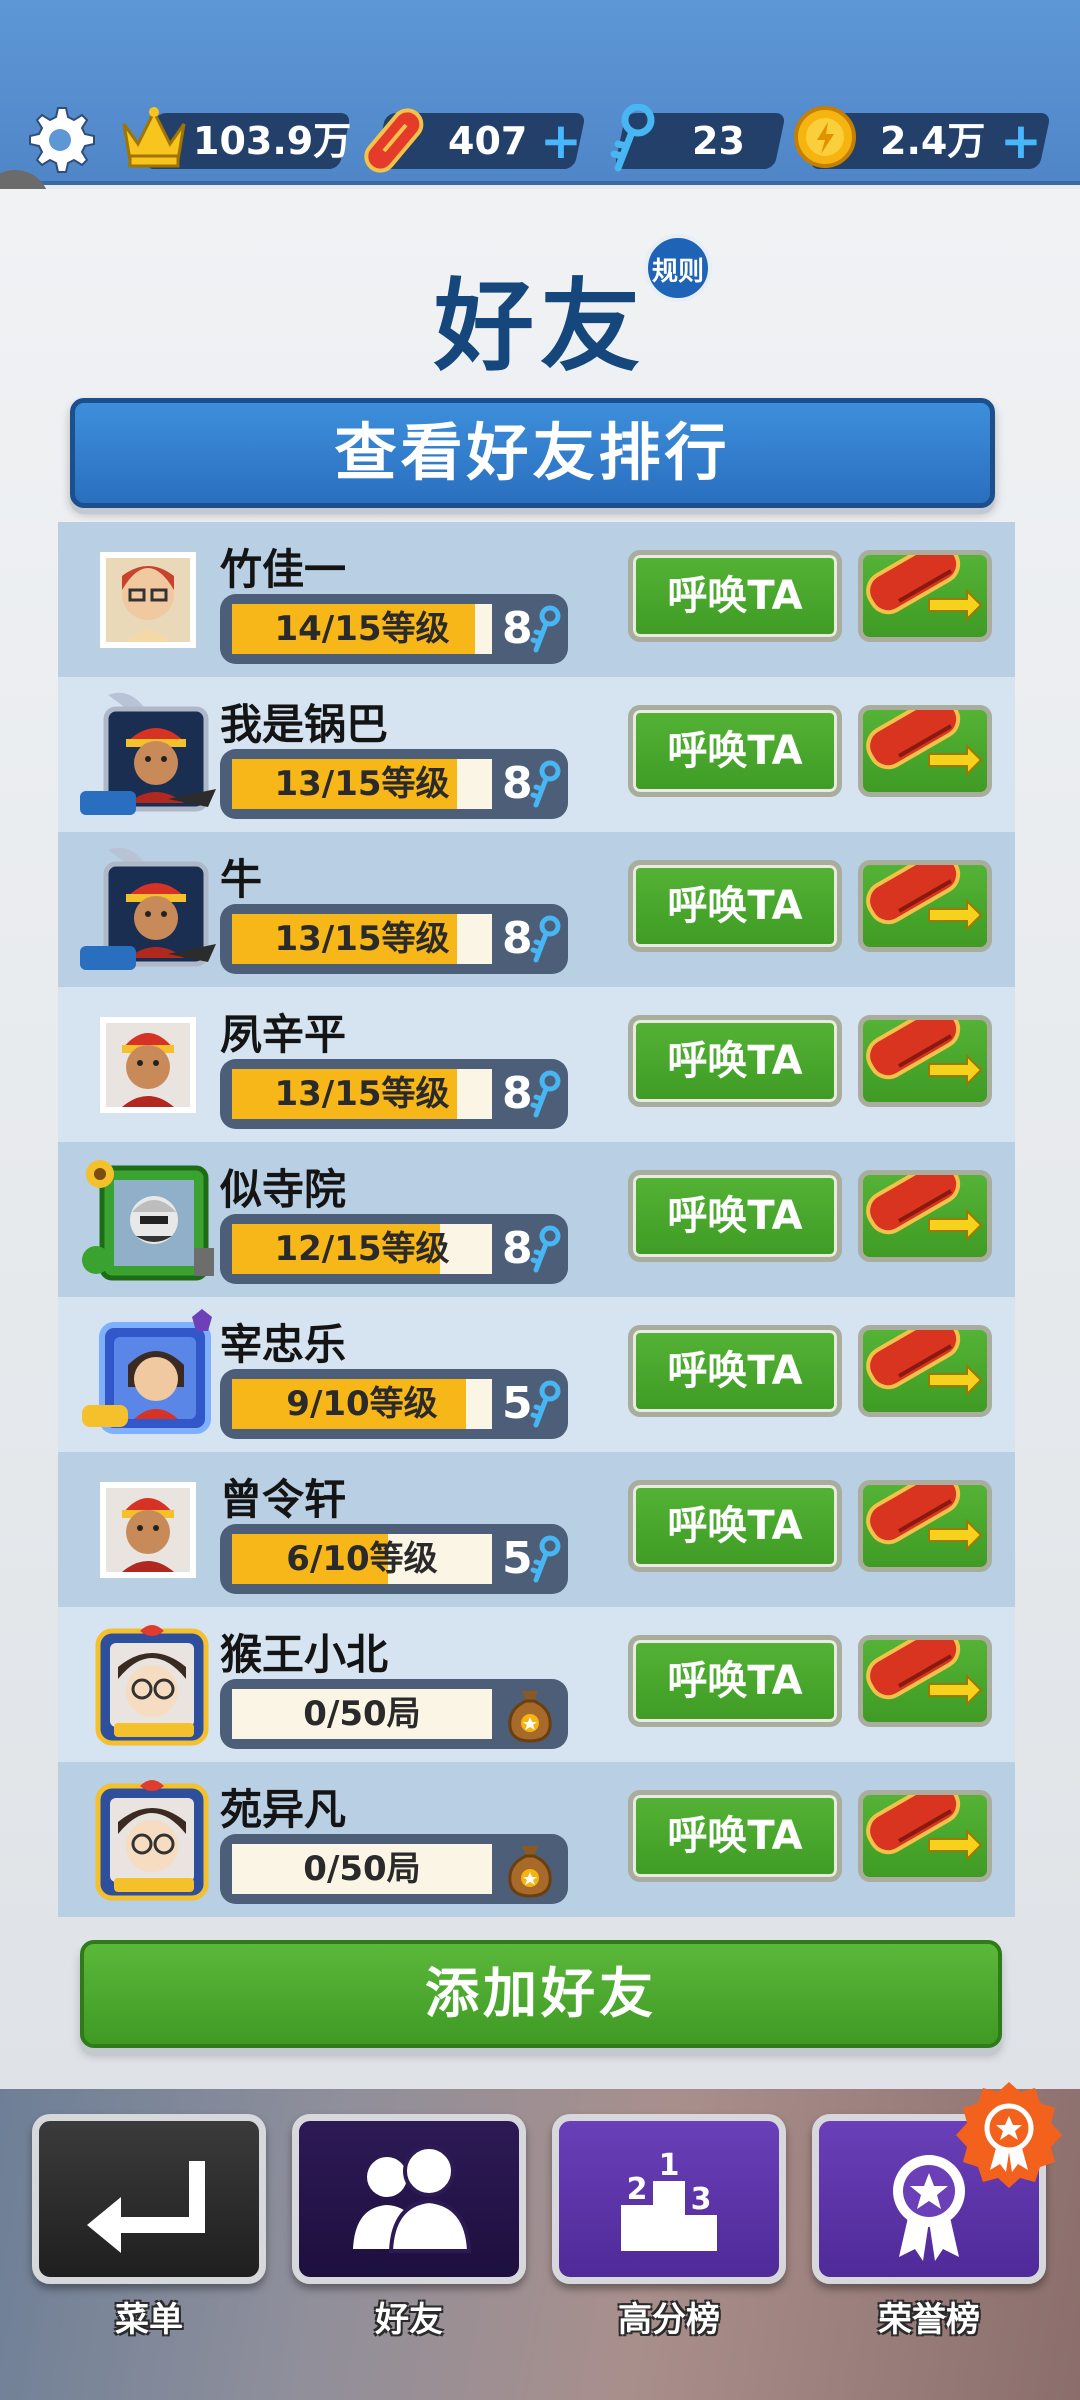 Image resolution: width=1080 pixels, height=2400 pixels. Describe the element at coordinates (283, 1344) in the screenshot. I see `friend-name: 宰忠乐` at that location.